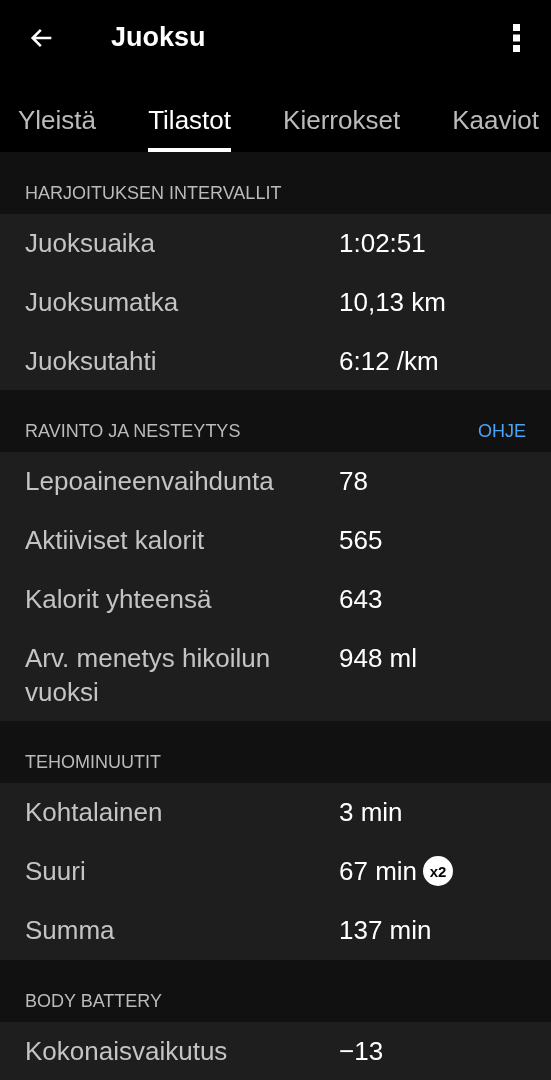  I want to click on tab: Tilastot, so click(189, 113).